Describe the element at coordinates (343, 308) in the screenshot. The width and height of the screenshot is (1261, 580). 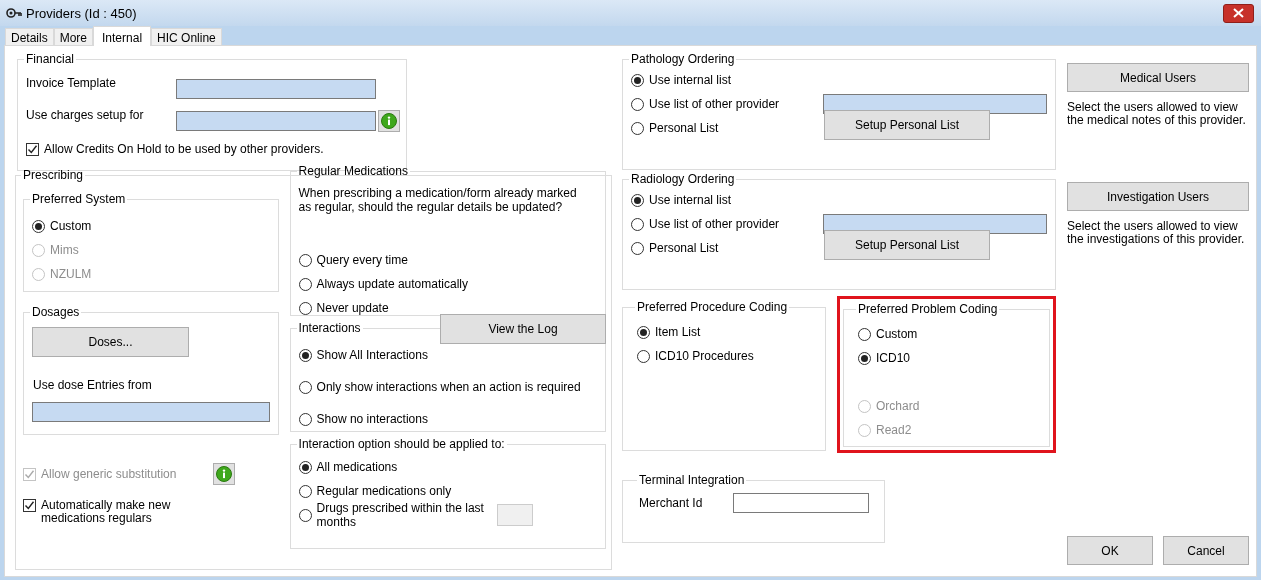
I see `radio-button: Never update` at that location.